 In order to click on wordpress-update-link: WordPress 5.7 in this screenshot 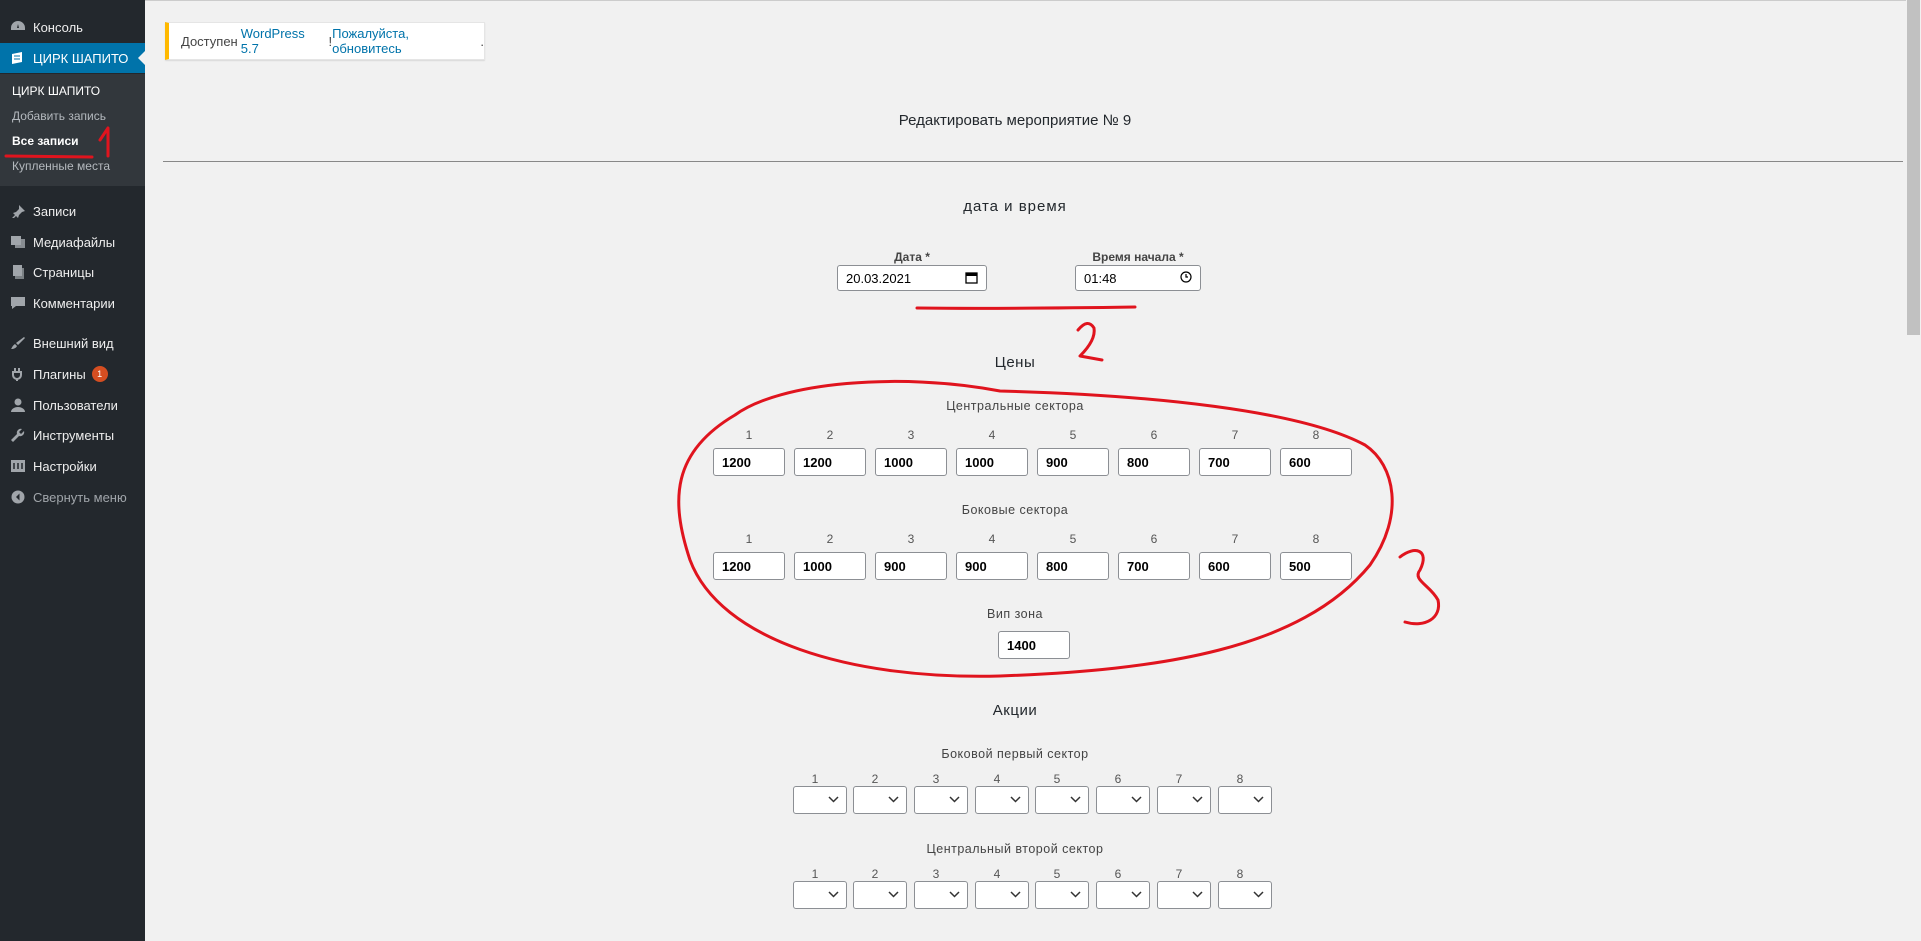, I will do `click(283, 41)`.